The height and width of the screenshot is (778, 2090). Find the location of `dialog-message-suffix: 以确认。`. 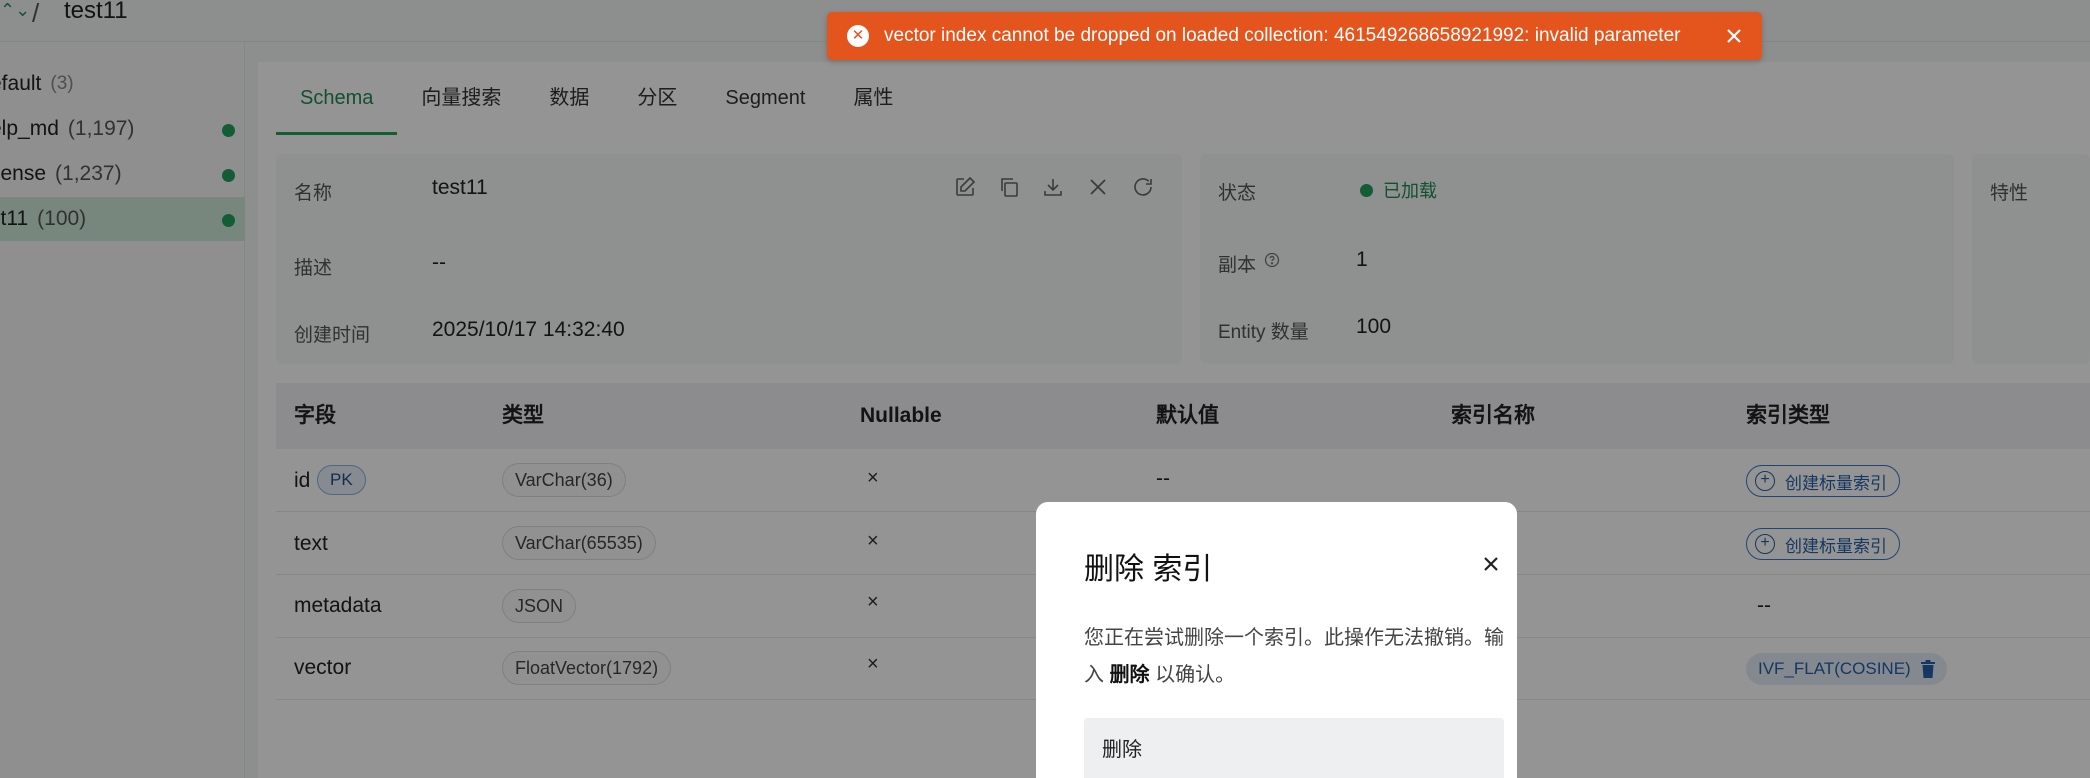

dialog-message-suffix: 以确认。 is located at coordinates (1192, 675).